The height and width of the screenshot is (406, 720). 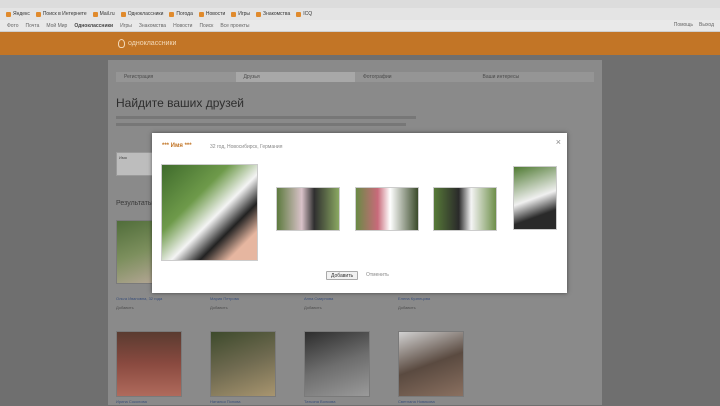 I want to click on cancel-link: Отменить, so click(x=377, y=275).